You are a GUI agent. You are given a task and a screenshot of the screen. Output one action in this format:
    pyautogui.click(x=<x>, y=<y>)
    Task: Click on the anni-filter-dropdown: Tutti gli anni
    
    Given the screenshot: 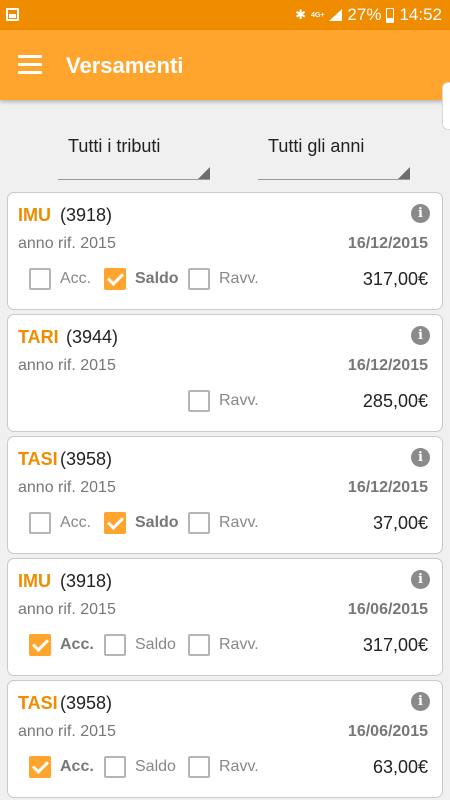 What is the action you would take?
    pyautogui.click(x=334, y=156)
    